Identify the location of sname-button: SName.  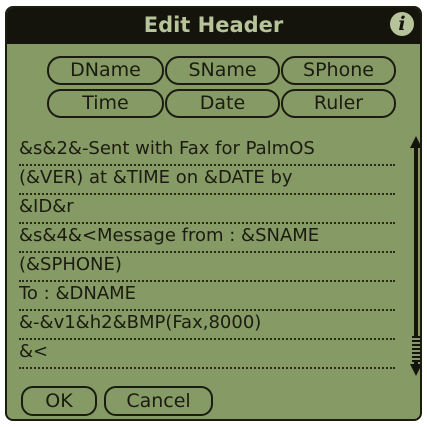
(222, 70).